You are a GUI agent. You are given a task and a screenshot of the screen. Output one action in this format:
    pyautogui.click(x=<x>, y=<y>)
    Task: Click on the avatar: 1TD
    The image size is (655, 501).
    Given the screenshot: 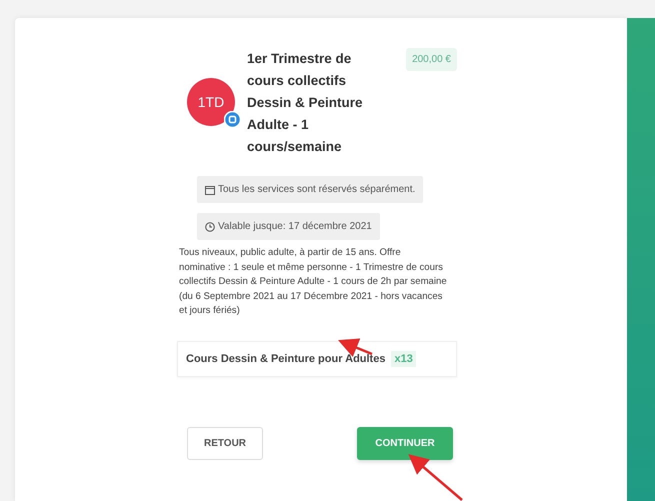 What is the action you would take?
    pyautogui.click(x=211, y=102)
    